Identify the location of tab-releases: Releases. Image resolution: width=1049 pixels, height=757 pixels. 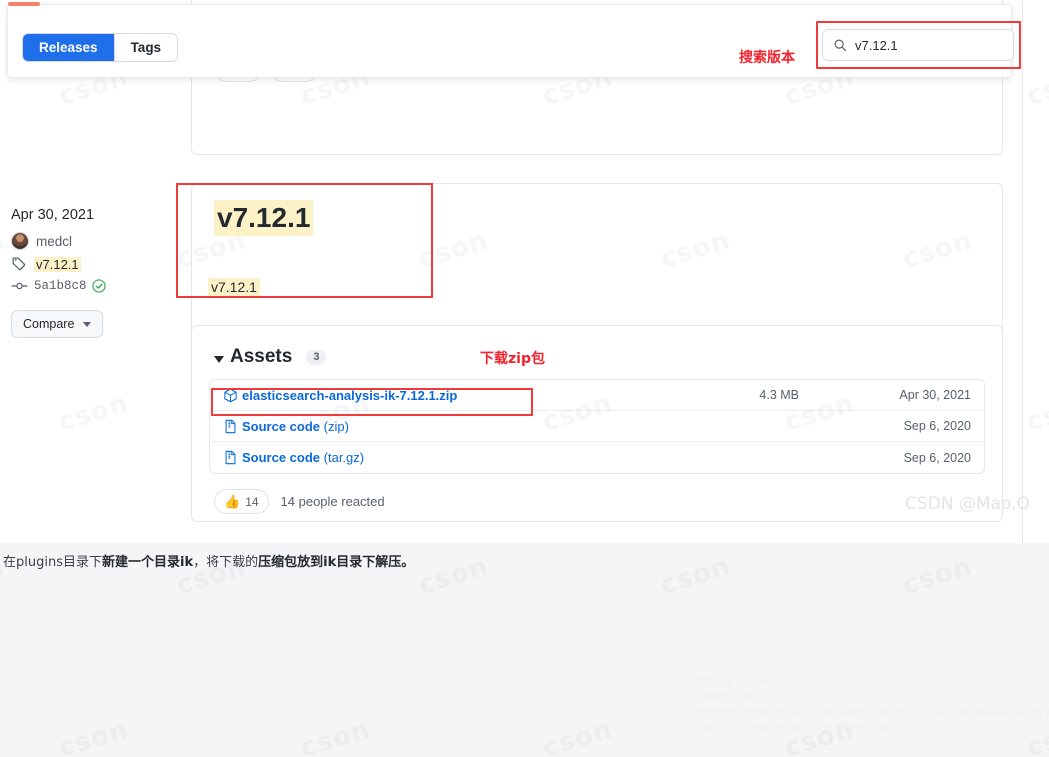
(69, 47).